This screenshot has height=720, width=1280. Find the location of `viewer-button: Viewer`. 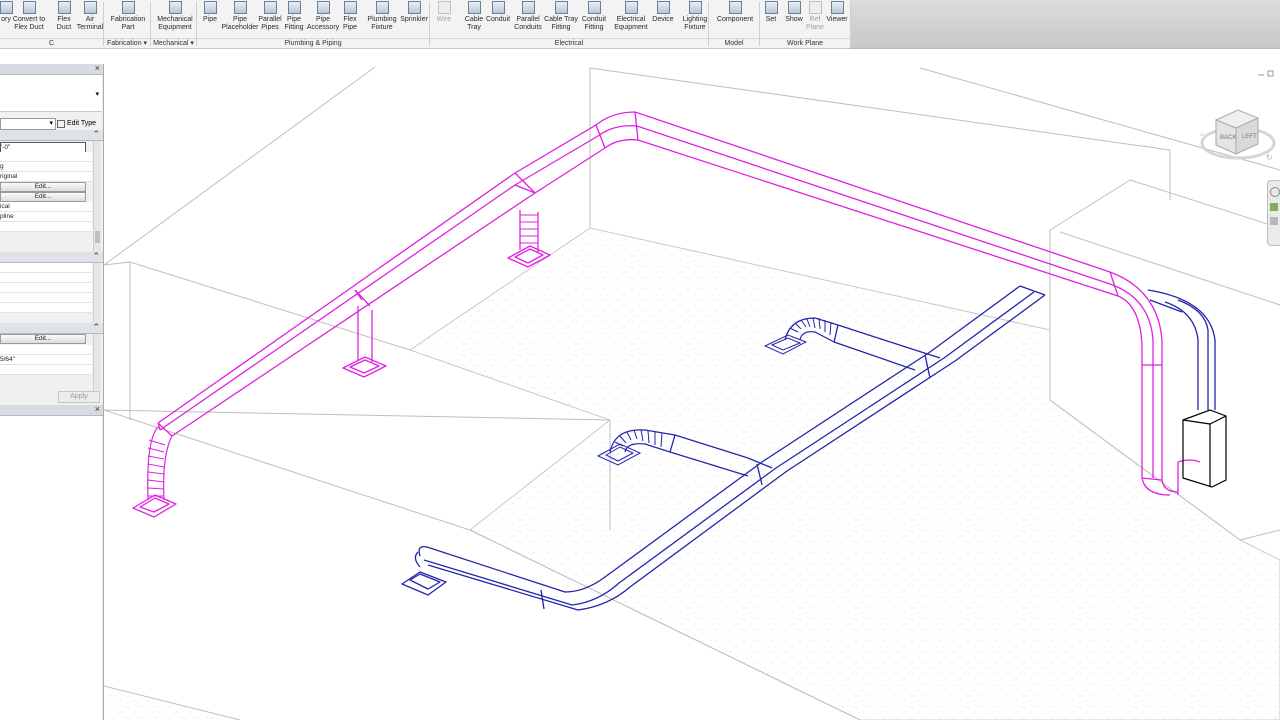

viewer-button: Viewer is located at coordinates (837, 19).